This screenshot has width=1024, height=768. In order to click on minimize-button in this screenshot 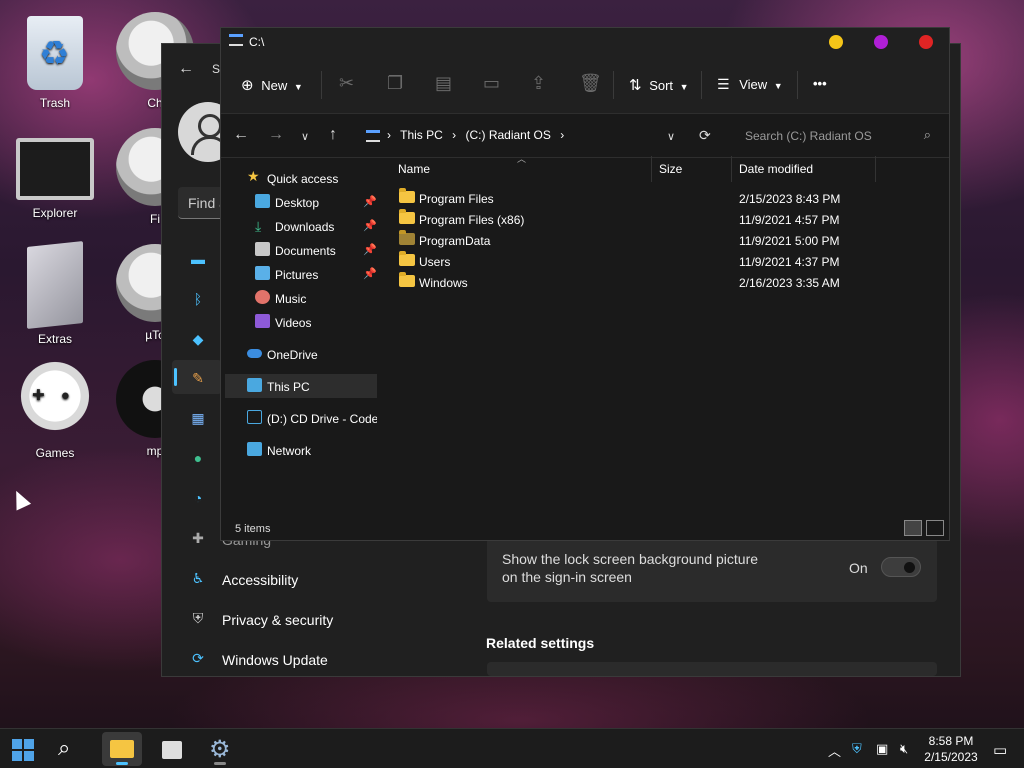, I will do `click(836, 42)`.